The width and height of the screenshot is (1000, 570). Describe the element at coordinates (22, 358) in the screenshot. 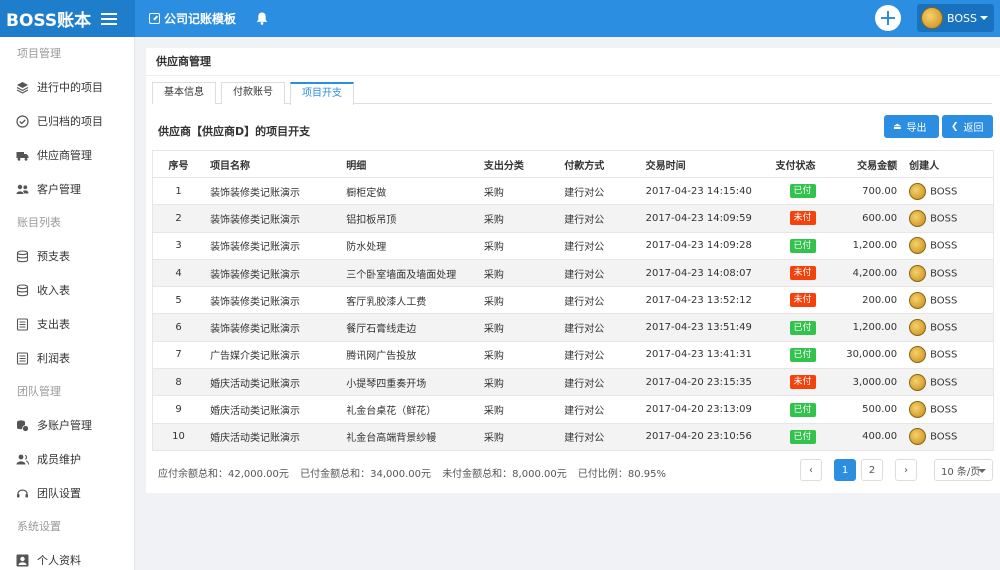

I see `file-list-icon` at that location.